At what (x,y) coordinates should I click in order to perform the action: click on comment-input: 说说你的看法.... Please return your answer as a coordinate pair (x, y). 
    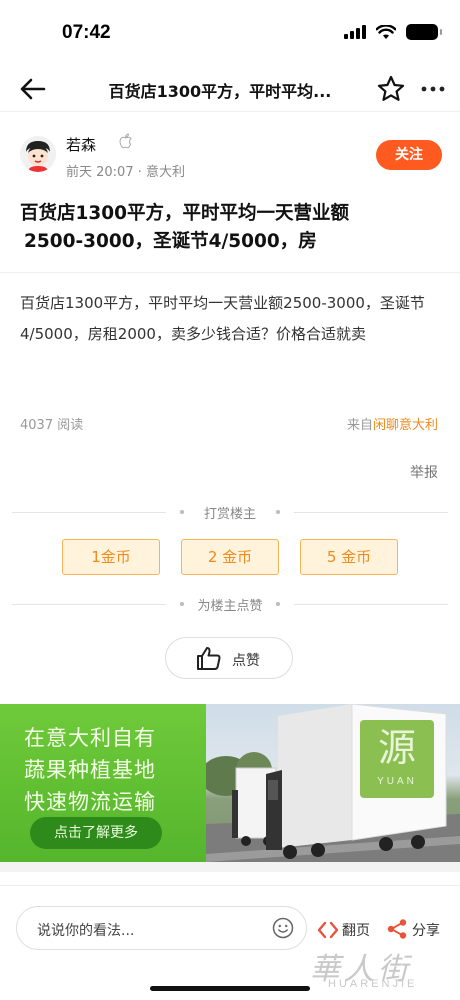
    Looking at the image, I should click on (161, 928).